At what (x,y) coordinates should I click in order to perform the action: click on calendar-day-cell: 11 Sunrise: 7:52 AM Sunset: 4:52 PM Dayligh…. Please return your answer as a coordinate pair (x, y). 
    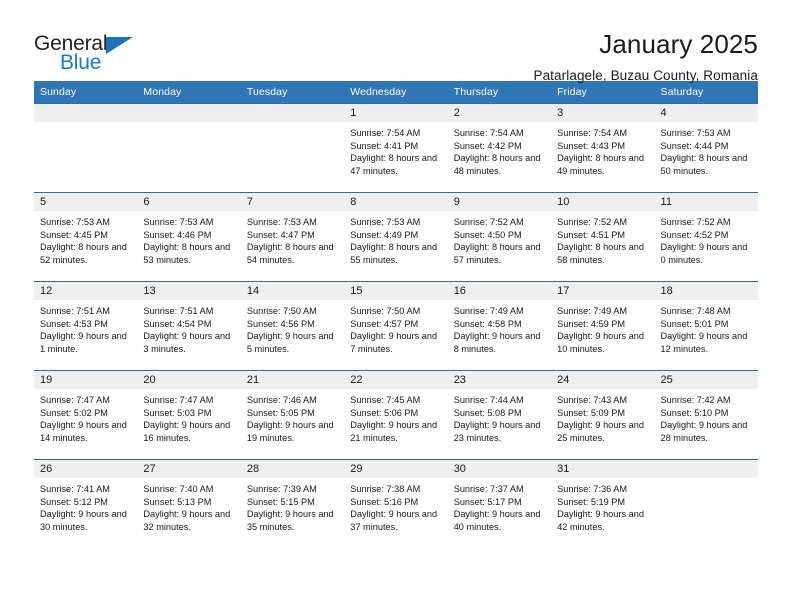
    Looking at the image, I should click on (706, 237).